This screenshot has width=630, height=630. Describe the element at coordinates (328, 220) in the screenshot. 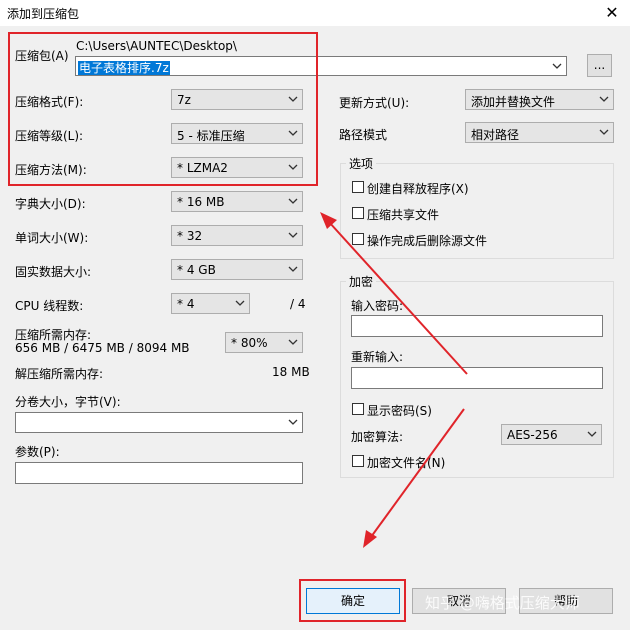

I see `annotation-arrowhead-up` at that location.